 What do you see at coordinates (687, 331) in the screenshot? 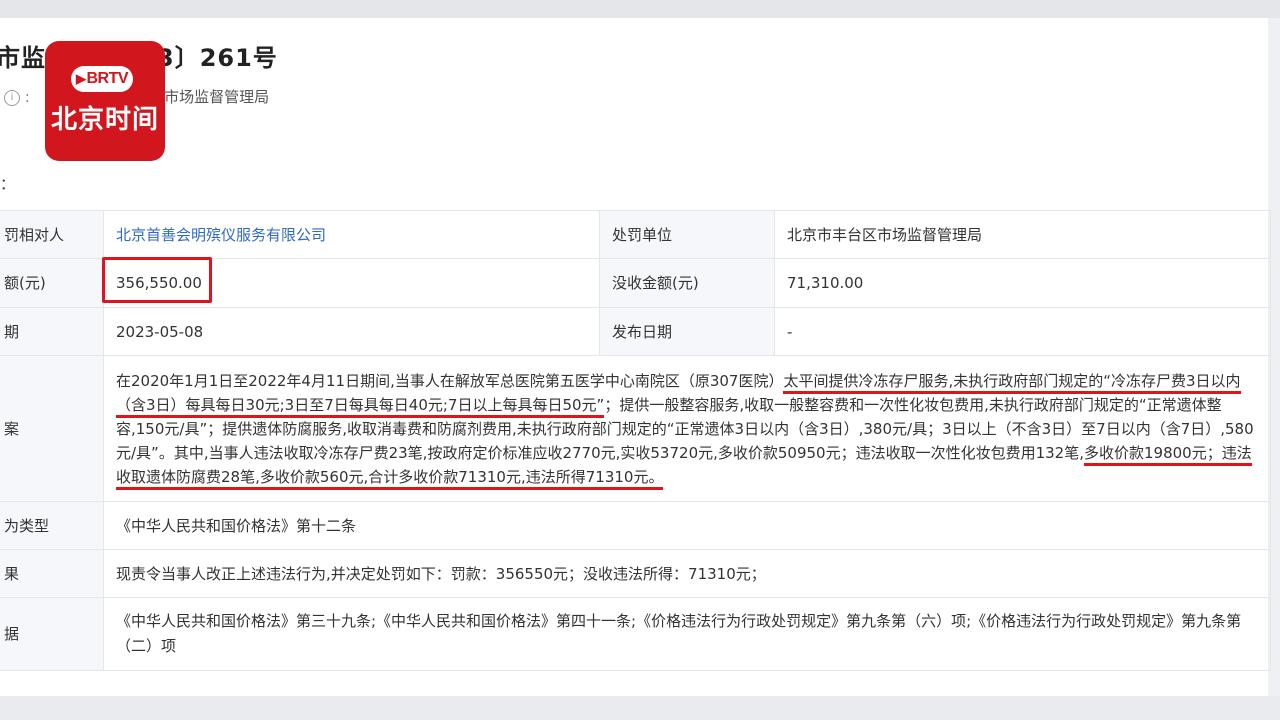
I see `publish-label: 发布日期` at bounding box center [687, 331].